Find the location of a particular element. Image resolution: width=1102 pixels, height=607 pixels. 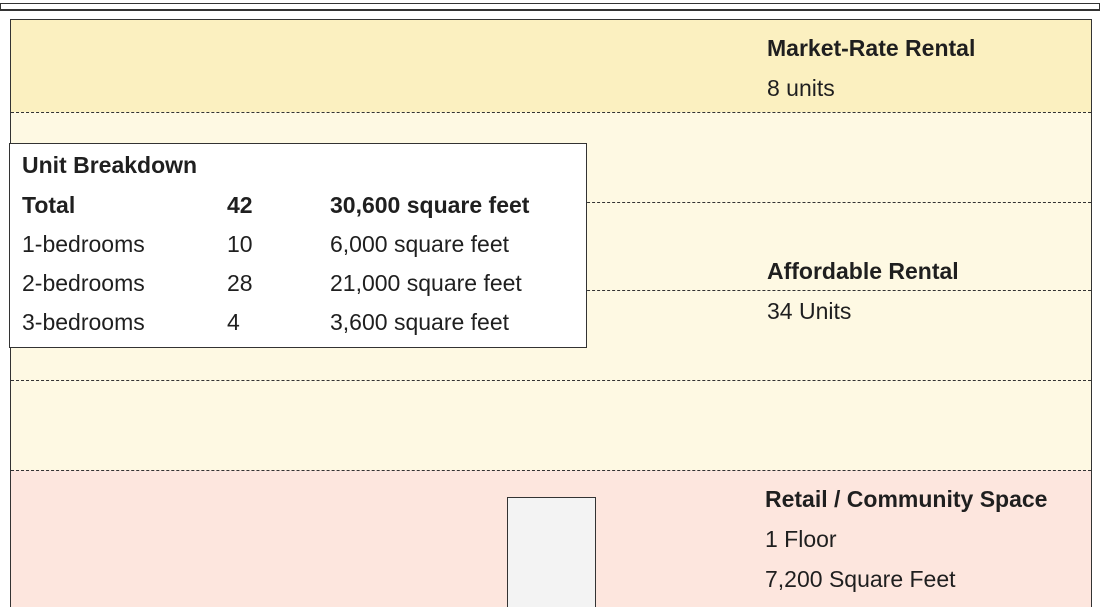

unit-type: 2-bedrooms is located at coordinates (83, 283).